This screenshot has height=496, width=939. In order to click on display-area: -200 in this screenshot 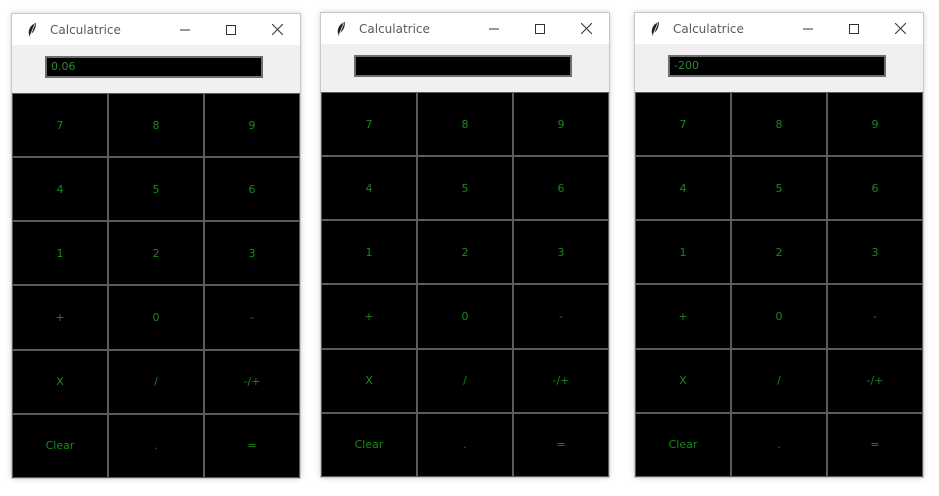, I will do `click(779, 68)`.